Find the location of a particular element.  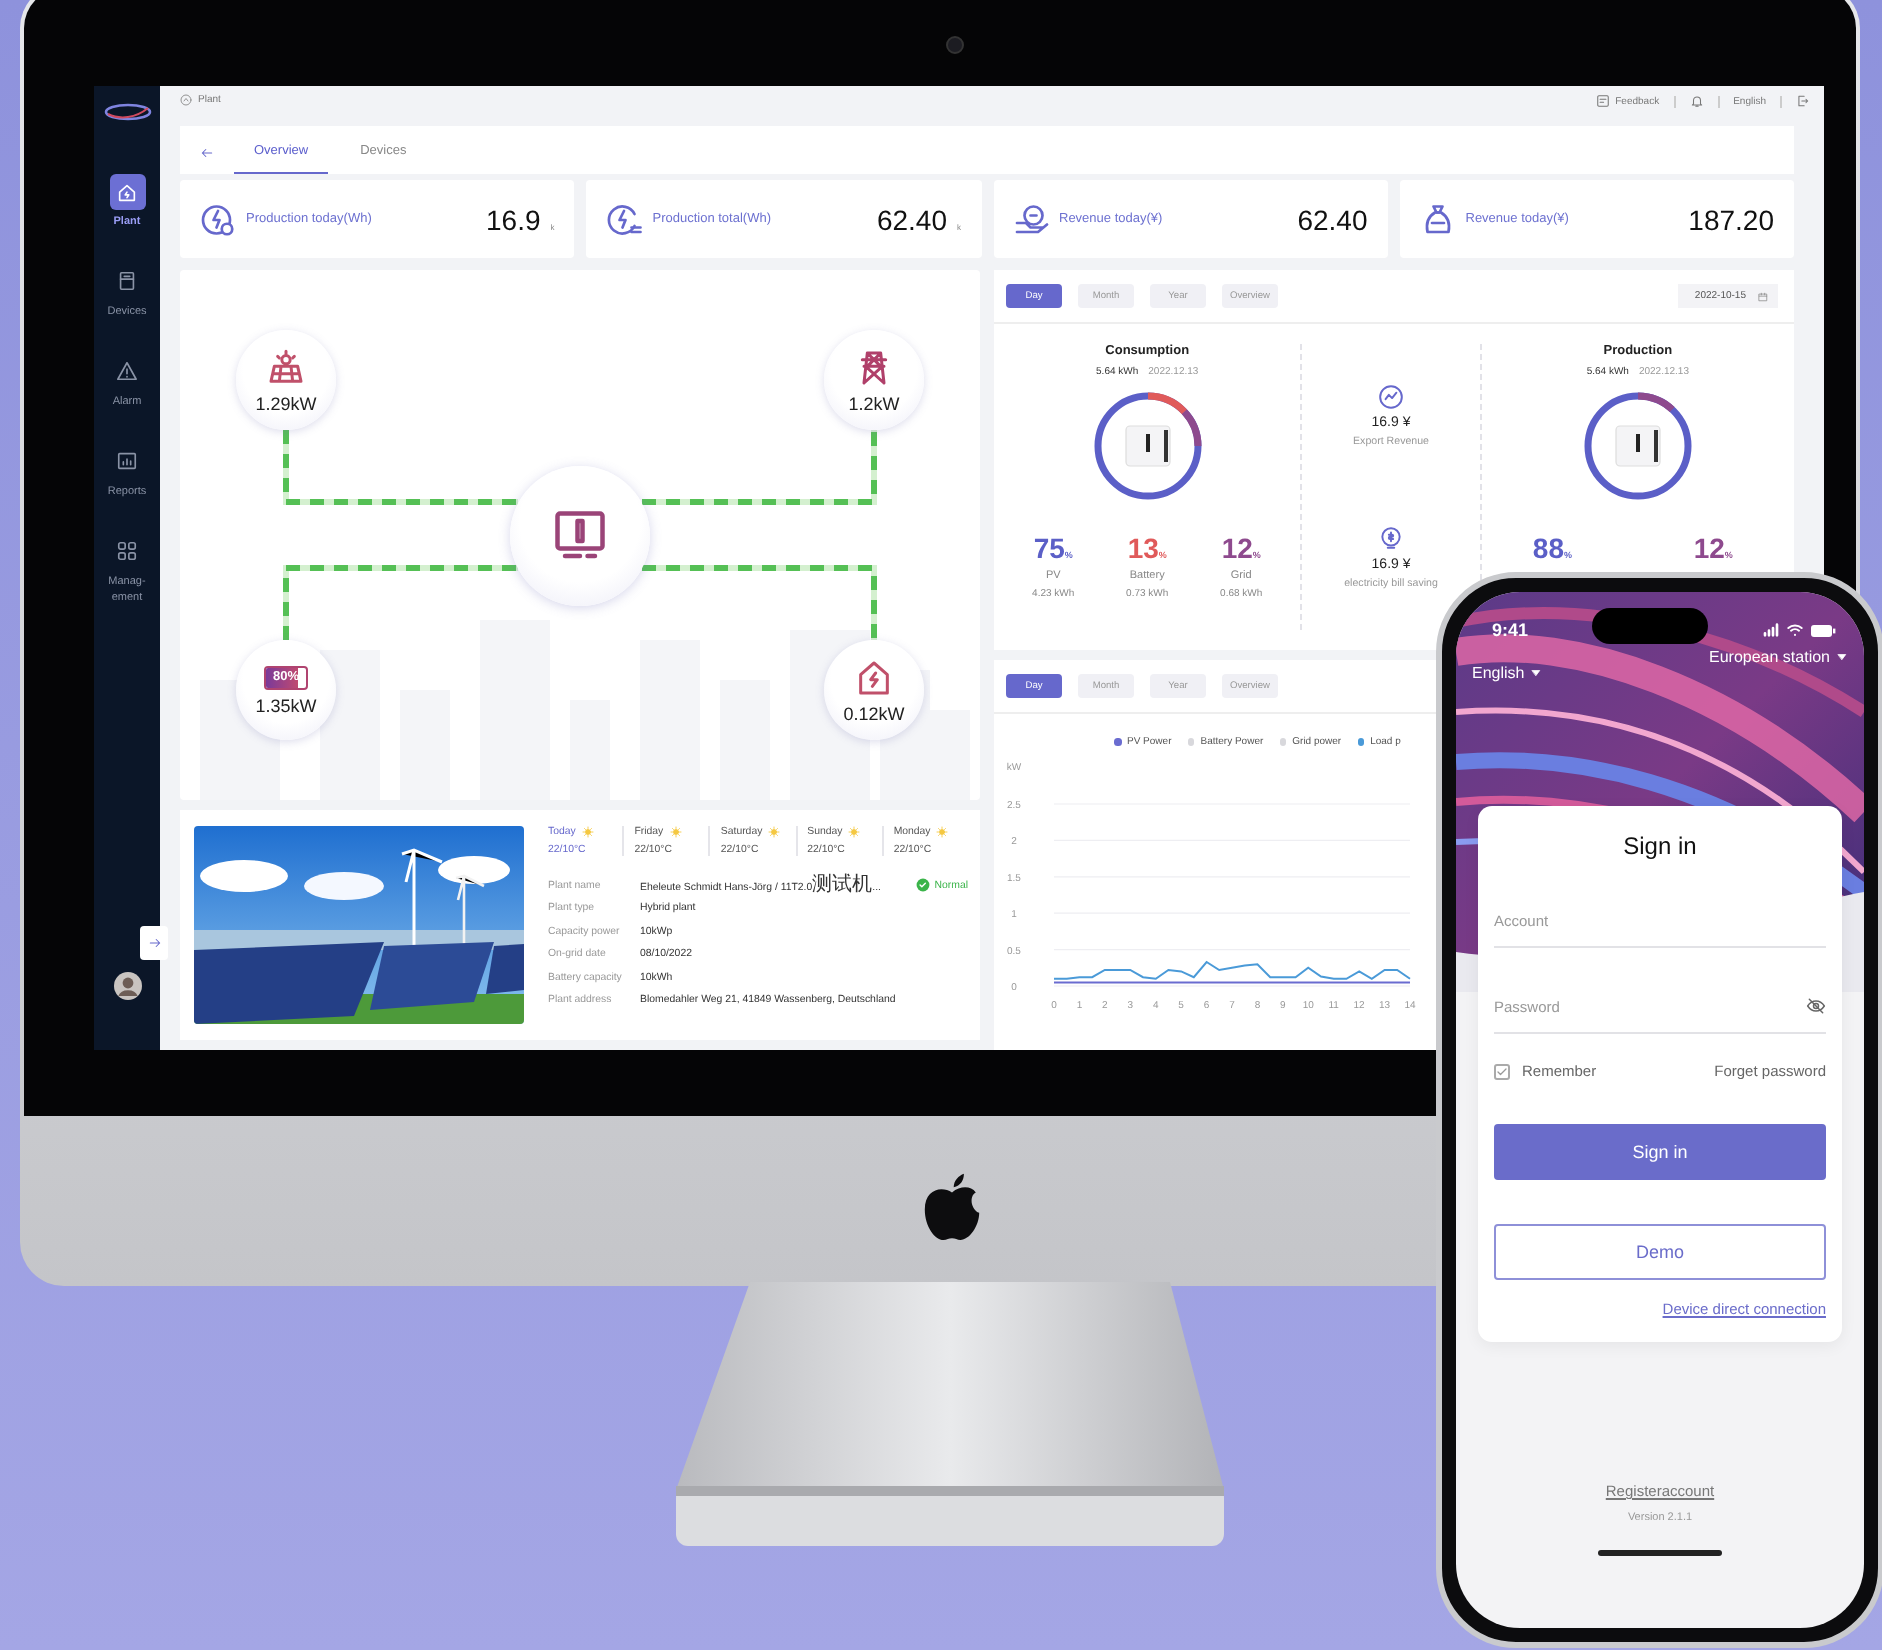

signal-icon is located at coordinates (1771, 630).